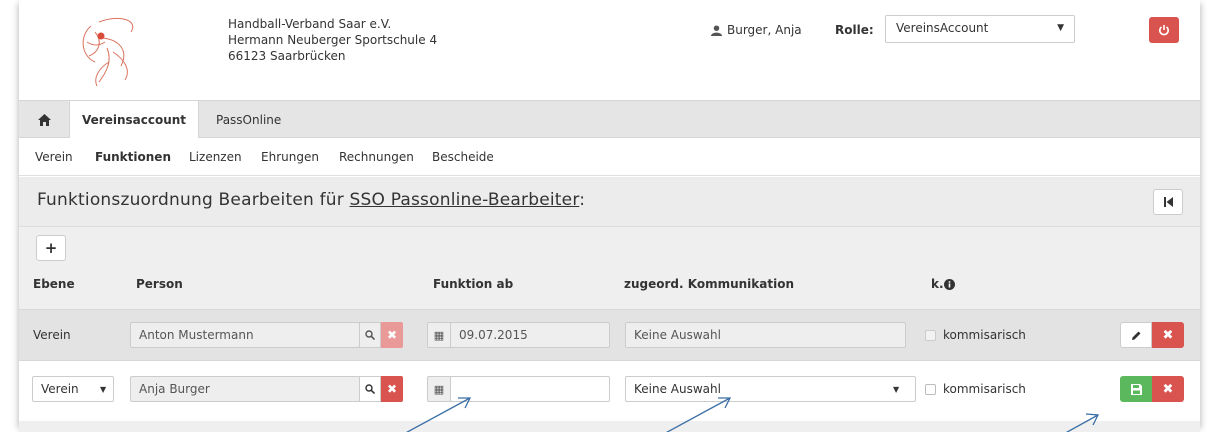 Image resolution: width=1214 pixels, height=432 pixels. What do you see at coordinates (854, 30) in the screenshot?
I see `rolle-label: Rolle:` at bounding box center [854, 30].